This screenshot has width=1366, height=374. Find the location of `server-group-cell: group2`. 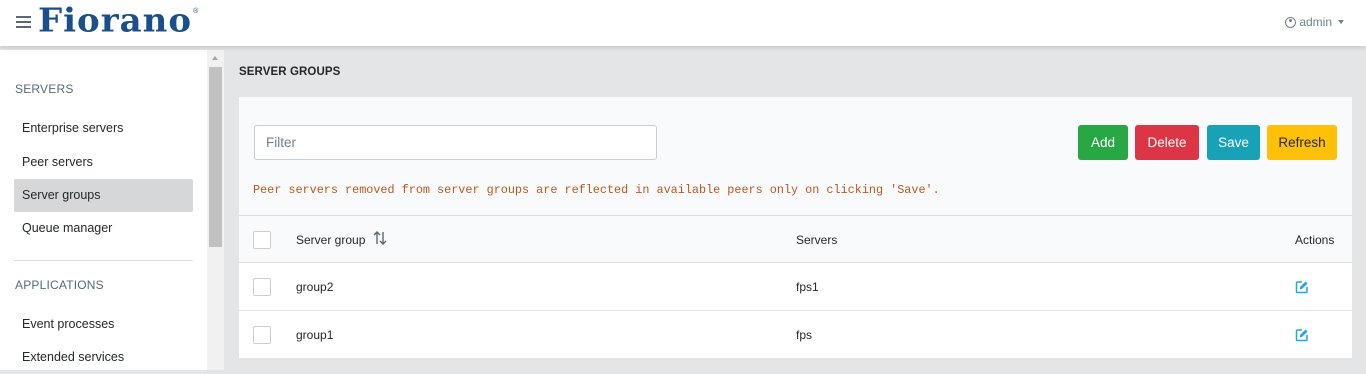

server-group-cell: group2 is located at coordinates (315, 287).